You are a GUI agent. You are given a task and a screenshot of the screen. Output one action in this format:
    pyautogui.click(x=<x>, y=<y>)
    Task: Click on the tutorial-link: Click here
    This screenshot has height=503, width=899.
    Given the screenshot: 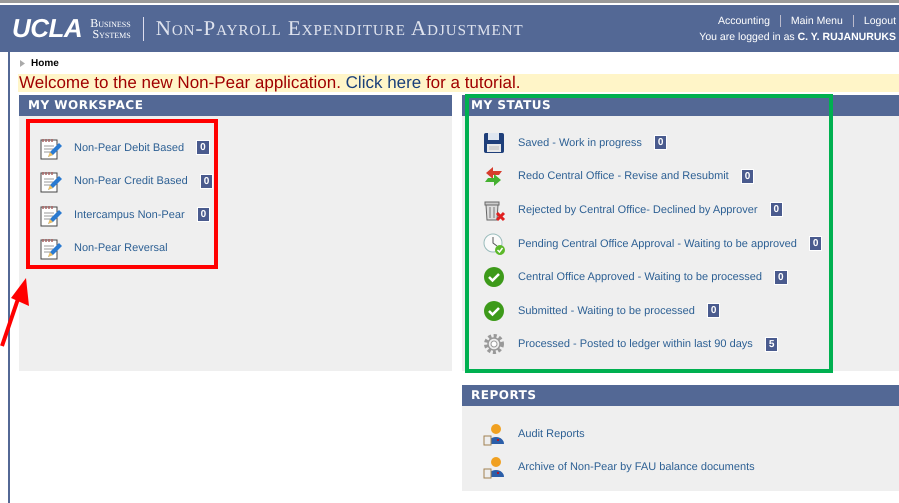 What is the action you would take?
    pyautogui.click(x=384, y=82)
    